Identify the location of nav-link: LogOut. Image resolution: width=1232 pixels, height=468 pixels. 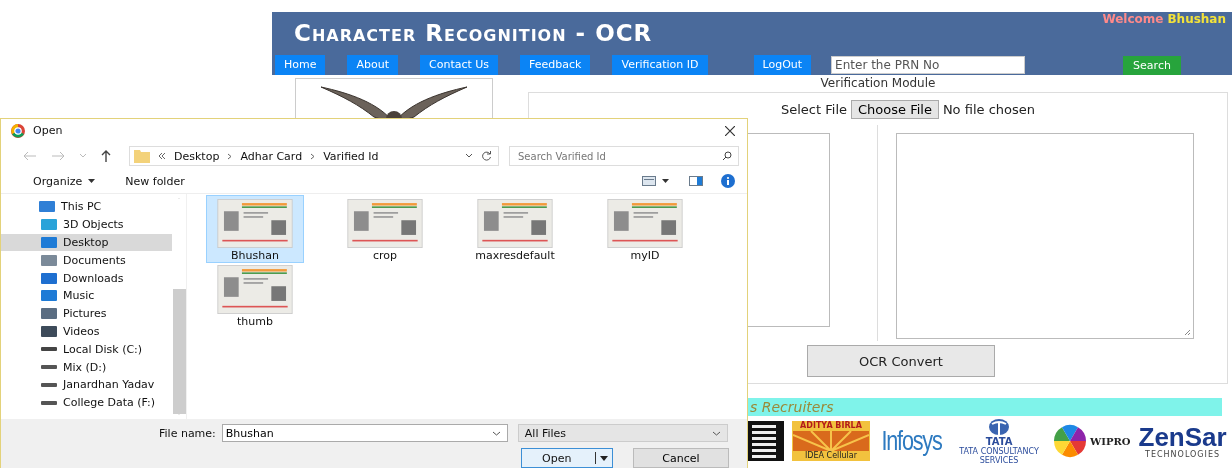
(782, 65).